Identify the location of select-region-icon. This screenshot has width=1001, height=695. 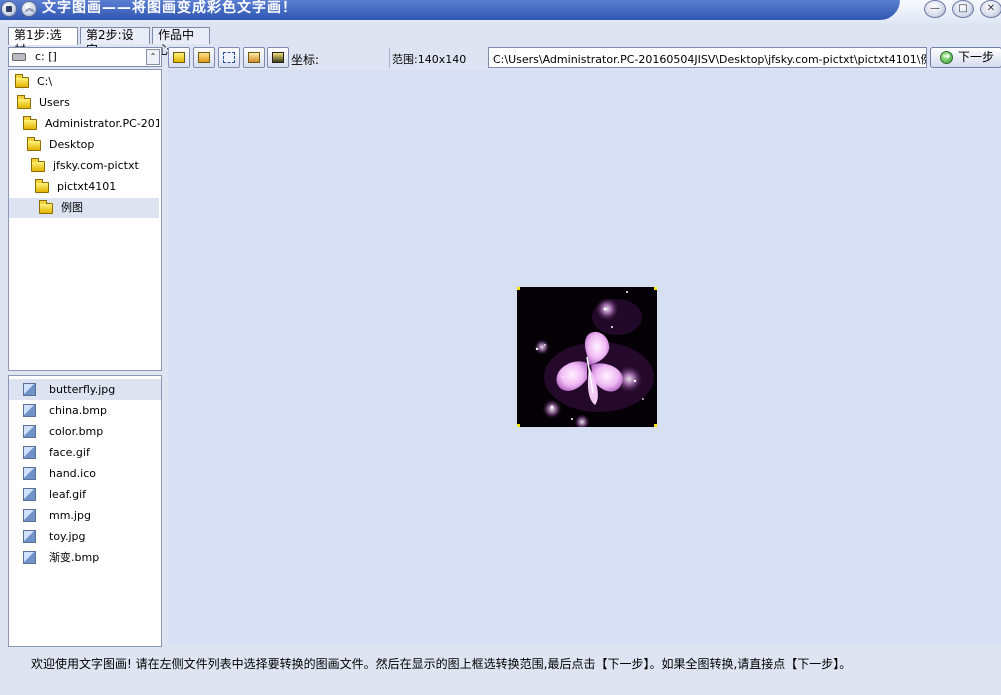
(229, 57).